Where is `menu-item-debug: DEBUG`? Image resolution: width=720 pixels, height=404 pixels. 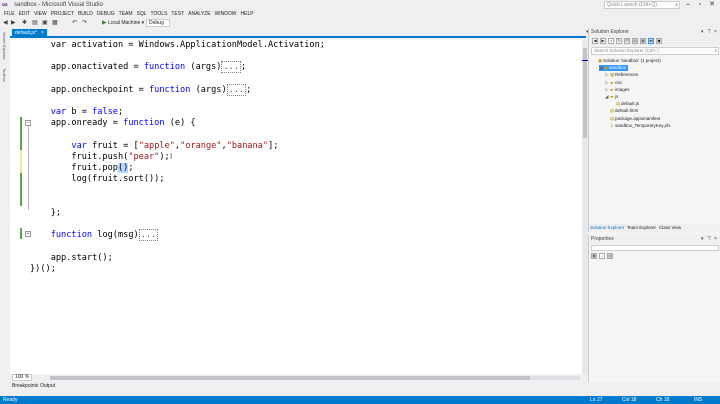 menu-item-debug: DEBUG is located at coordinates (106, 14).